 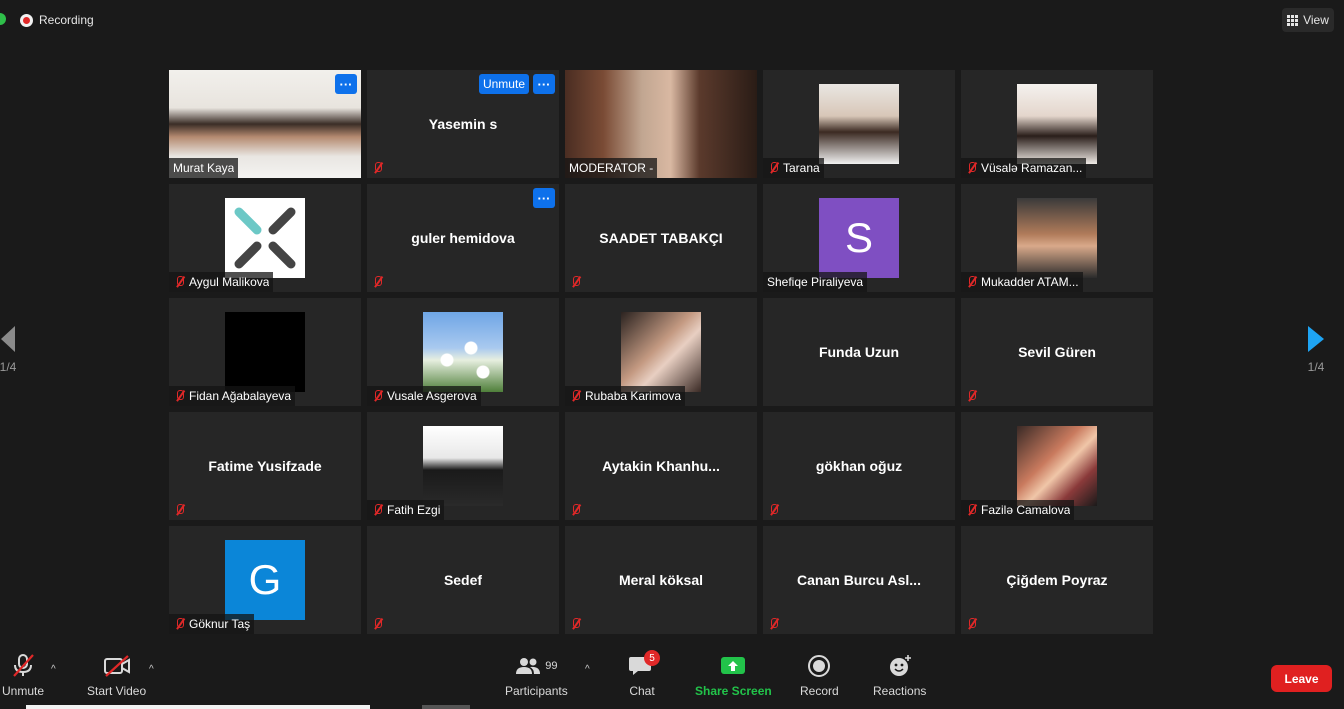 What do you see at coordinates (240, 396) in the screenshot?
I see `participant-name: Fidan Ağabalayeva` at bounding box center [240, 396].